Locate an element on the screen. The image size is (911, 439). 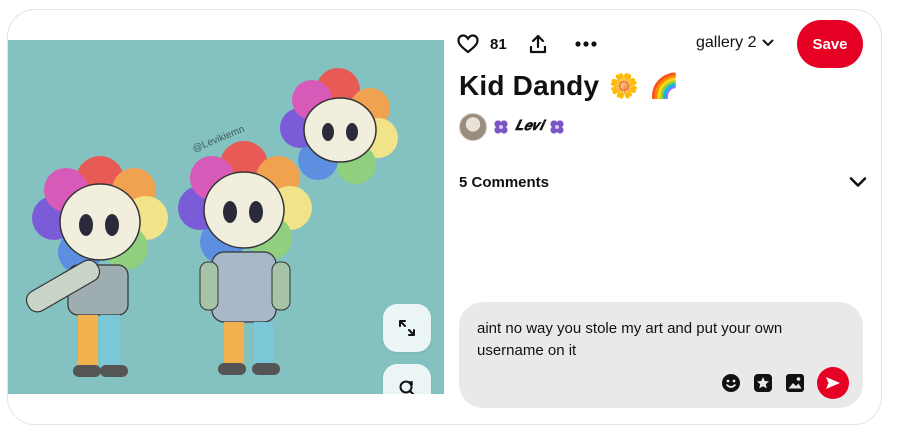
pin-title: Kid Dandy 🌼 🌈 is located at coordinates (569, 86).